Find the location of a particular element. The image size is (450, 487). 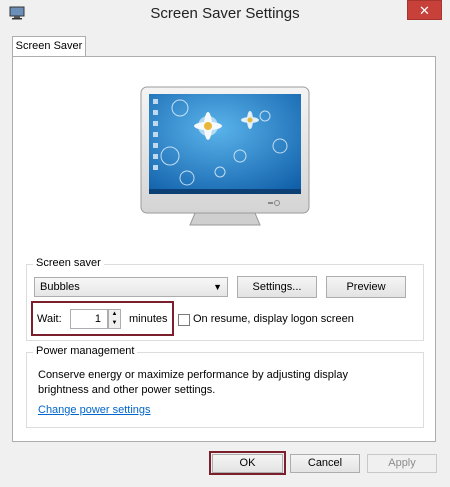

minutes-label: minutes is located at coordinates (148, 319).